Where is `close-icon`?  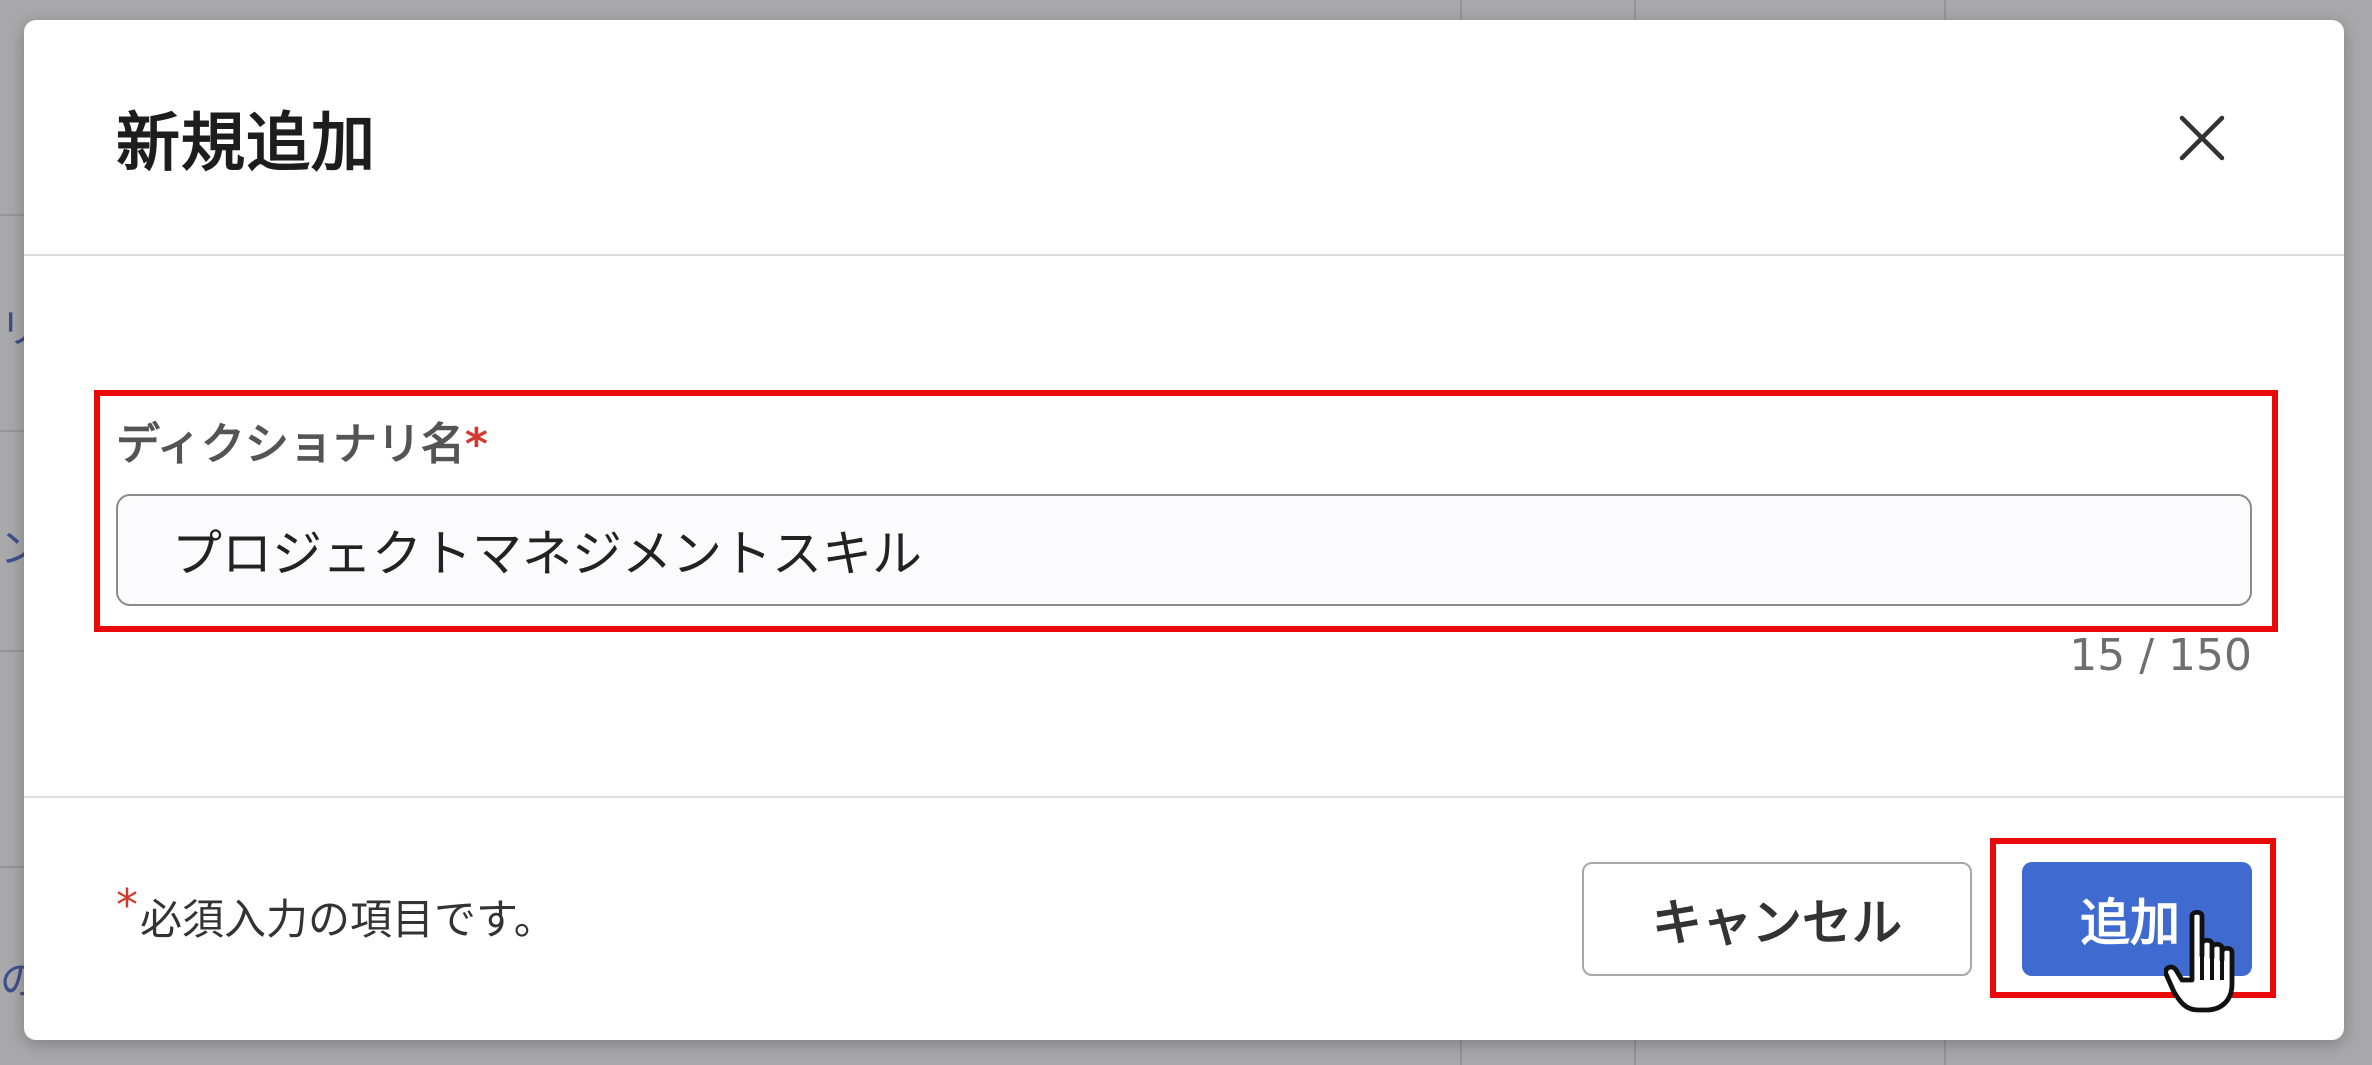 close-icon is located at coordinates (2202, 138).